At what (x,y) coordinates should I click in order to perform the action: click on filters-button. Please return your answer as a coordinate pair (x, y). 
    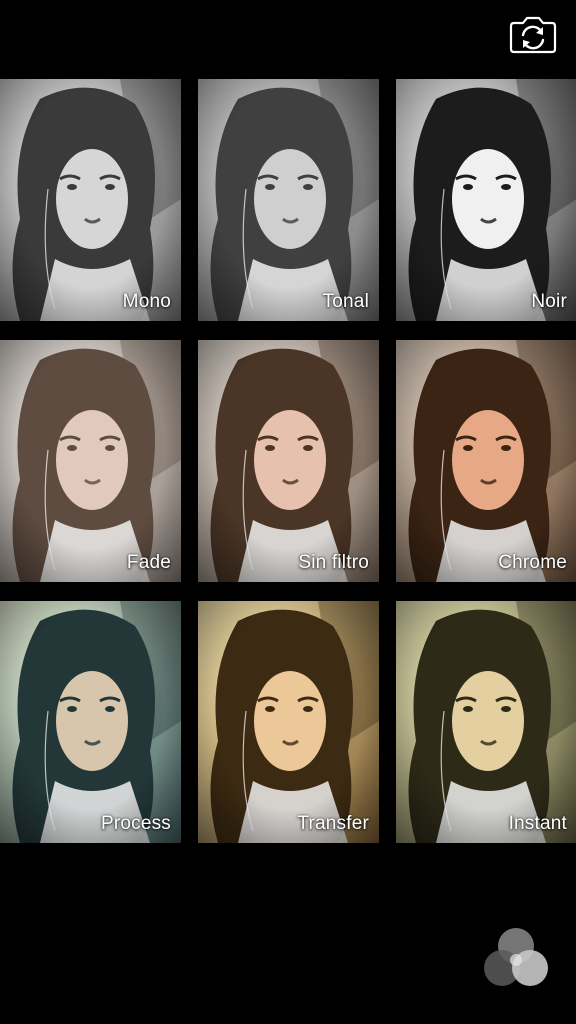
    Looking at the image, I should click on (516, 958).